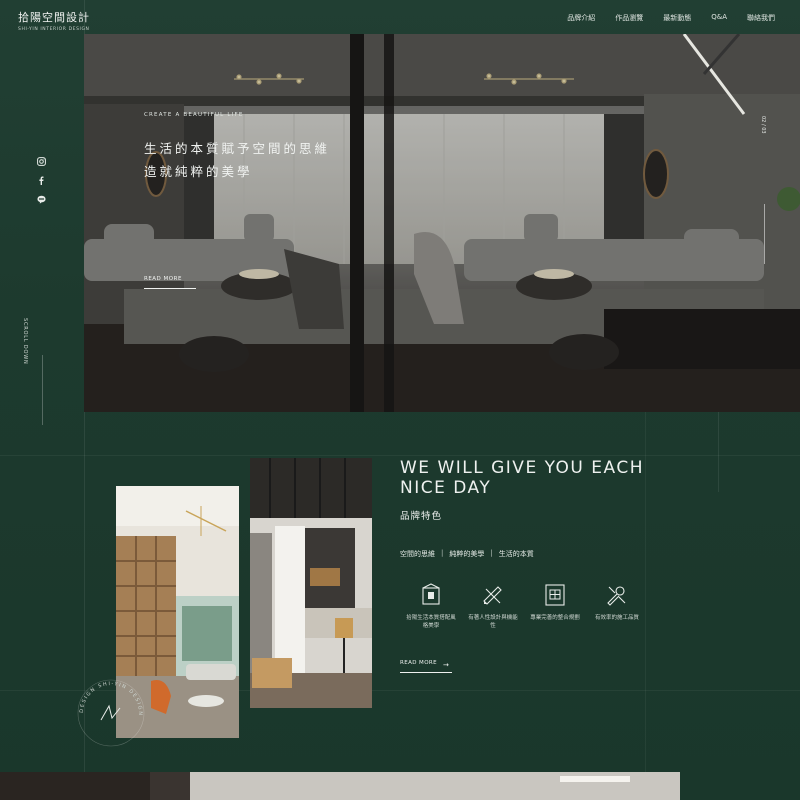 This screenshot has height=800, width=800. I want to click on nav-brand: 品牌介紹, so click(581, 18).